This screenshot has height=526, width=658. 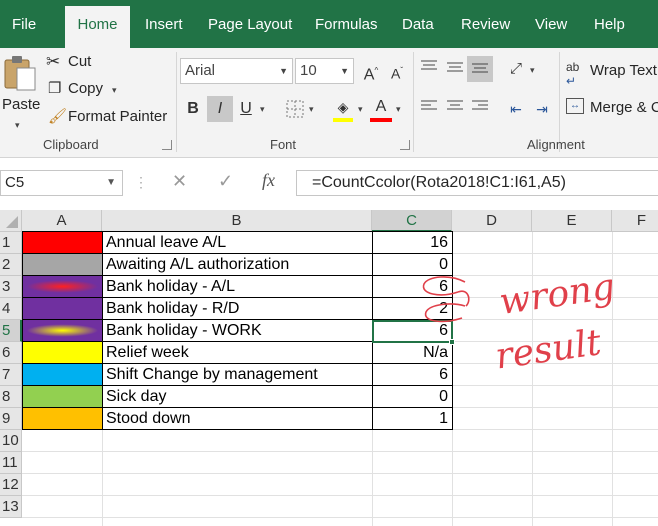 I want to click on wrap-text-icon: ab ↵, so click(x=573, y=74).